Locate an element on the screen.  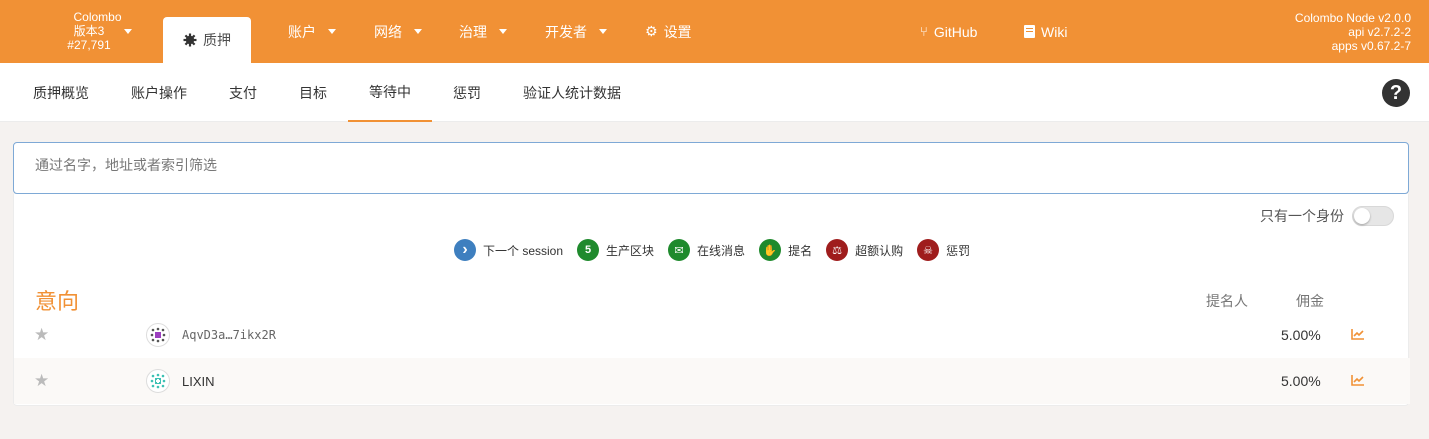
book-icon is located at coordinates (1029, 31).